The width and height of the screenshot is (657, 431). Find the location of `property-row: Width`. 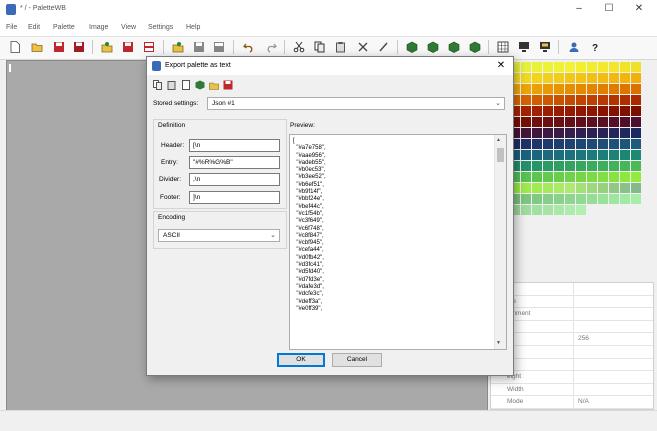

property-row: Width is located at coordinates (572, 390).